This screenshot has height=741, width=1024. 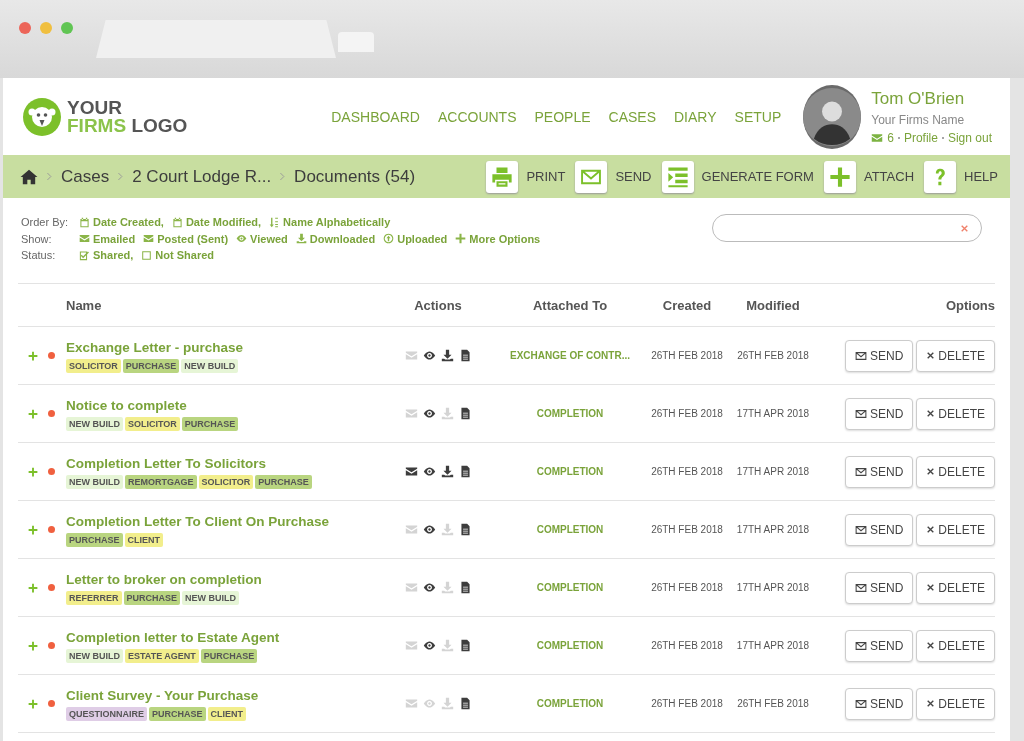 What do you see at coordinates (890, 137) in the screenshot?
I see `message-count: 6` at bounding box center [890, 137].